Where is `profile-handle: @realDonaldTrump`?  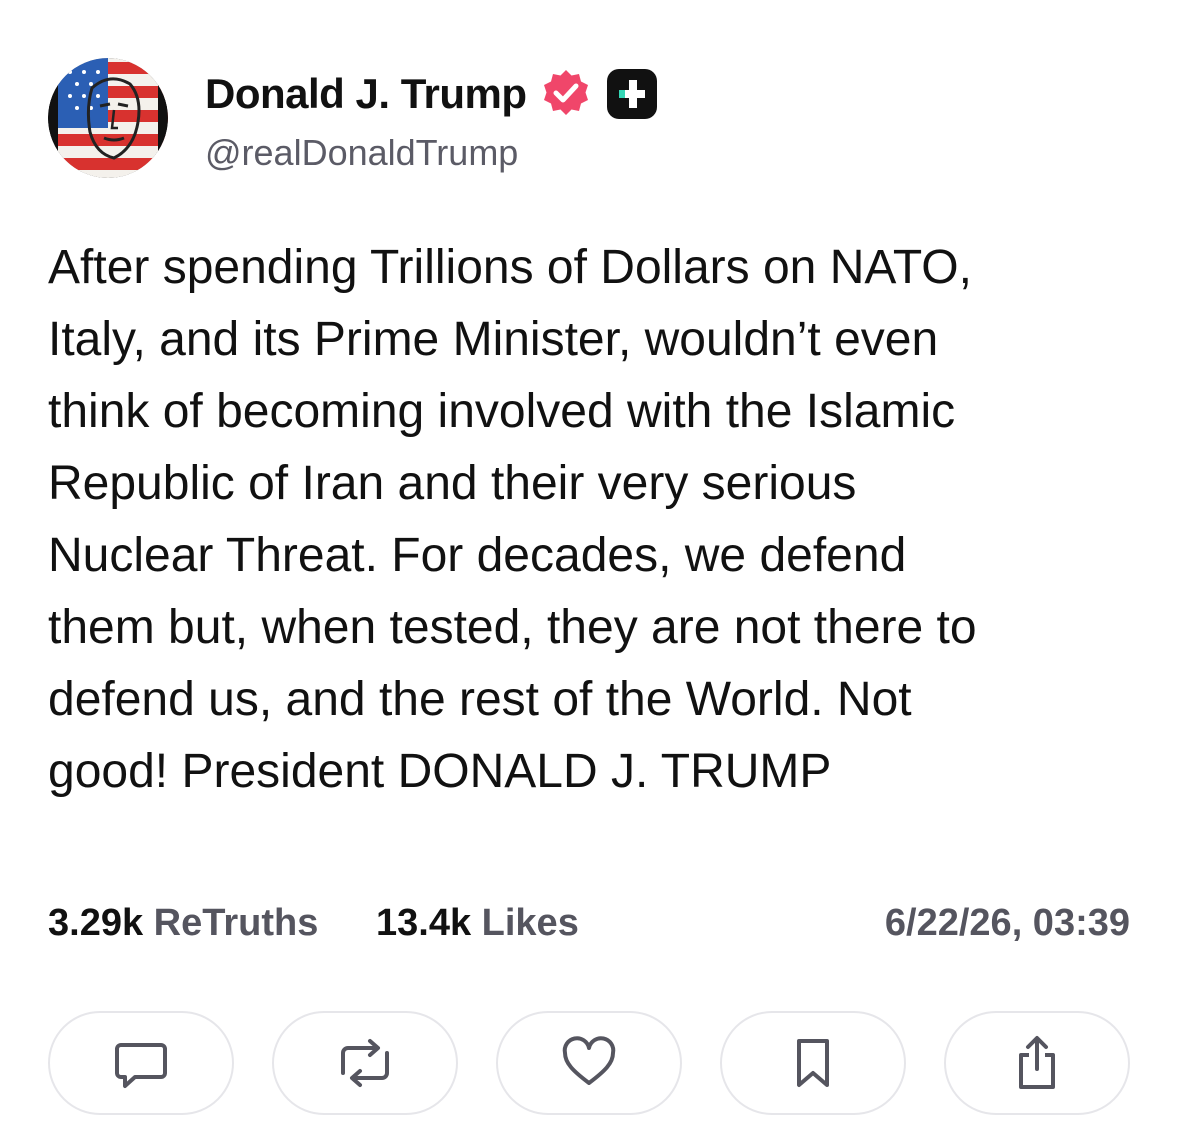 profile-handle: @realDonaldTrump is located at coordinates (361, 153).